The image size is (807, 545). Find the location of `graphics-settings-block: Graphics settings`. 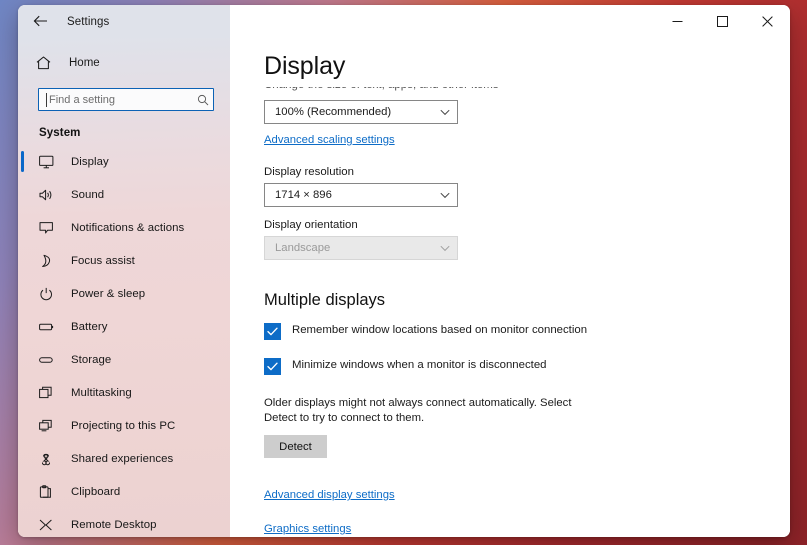

graphics-settings-block: Graphics settings is located at coordinates (513, 528).